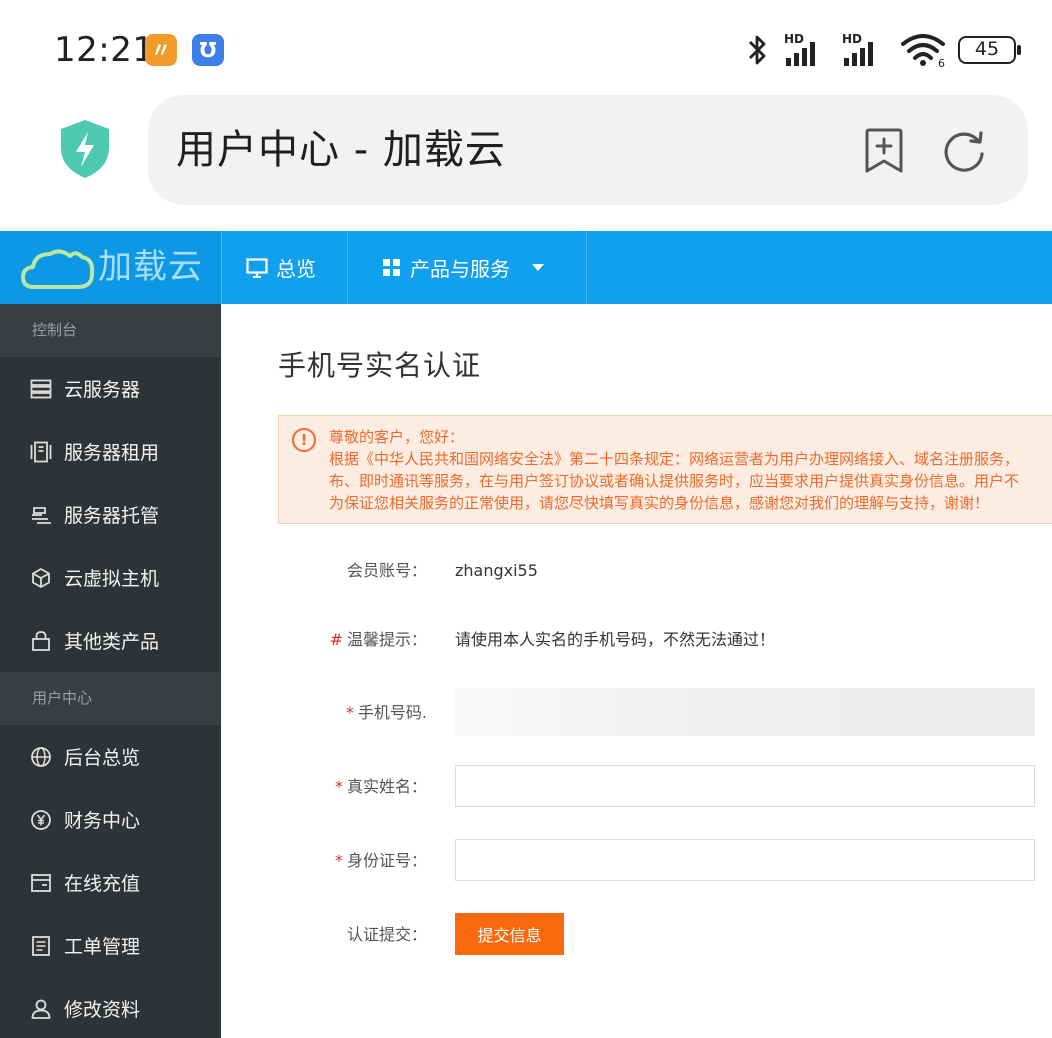  Describe the element at coordinates (509, 934) in the screenshot. I see `submit-info-button: 提交信息` at that location.